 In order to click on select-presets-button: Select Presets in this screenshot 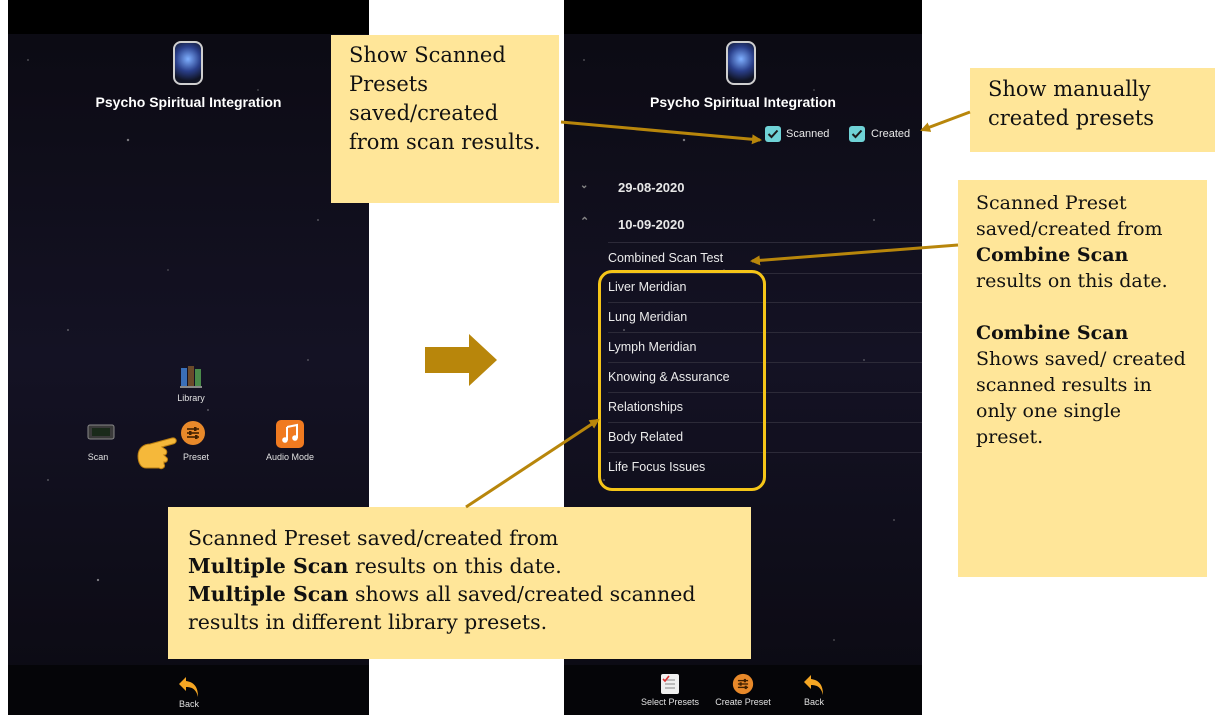, I will do `click(670, 690)`.